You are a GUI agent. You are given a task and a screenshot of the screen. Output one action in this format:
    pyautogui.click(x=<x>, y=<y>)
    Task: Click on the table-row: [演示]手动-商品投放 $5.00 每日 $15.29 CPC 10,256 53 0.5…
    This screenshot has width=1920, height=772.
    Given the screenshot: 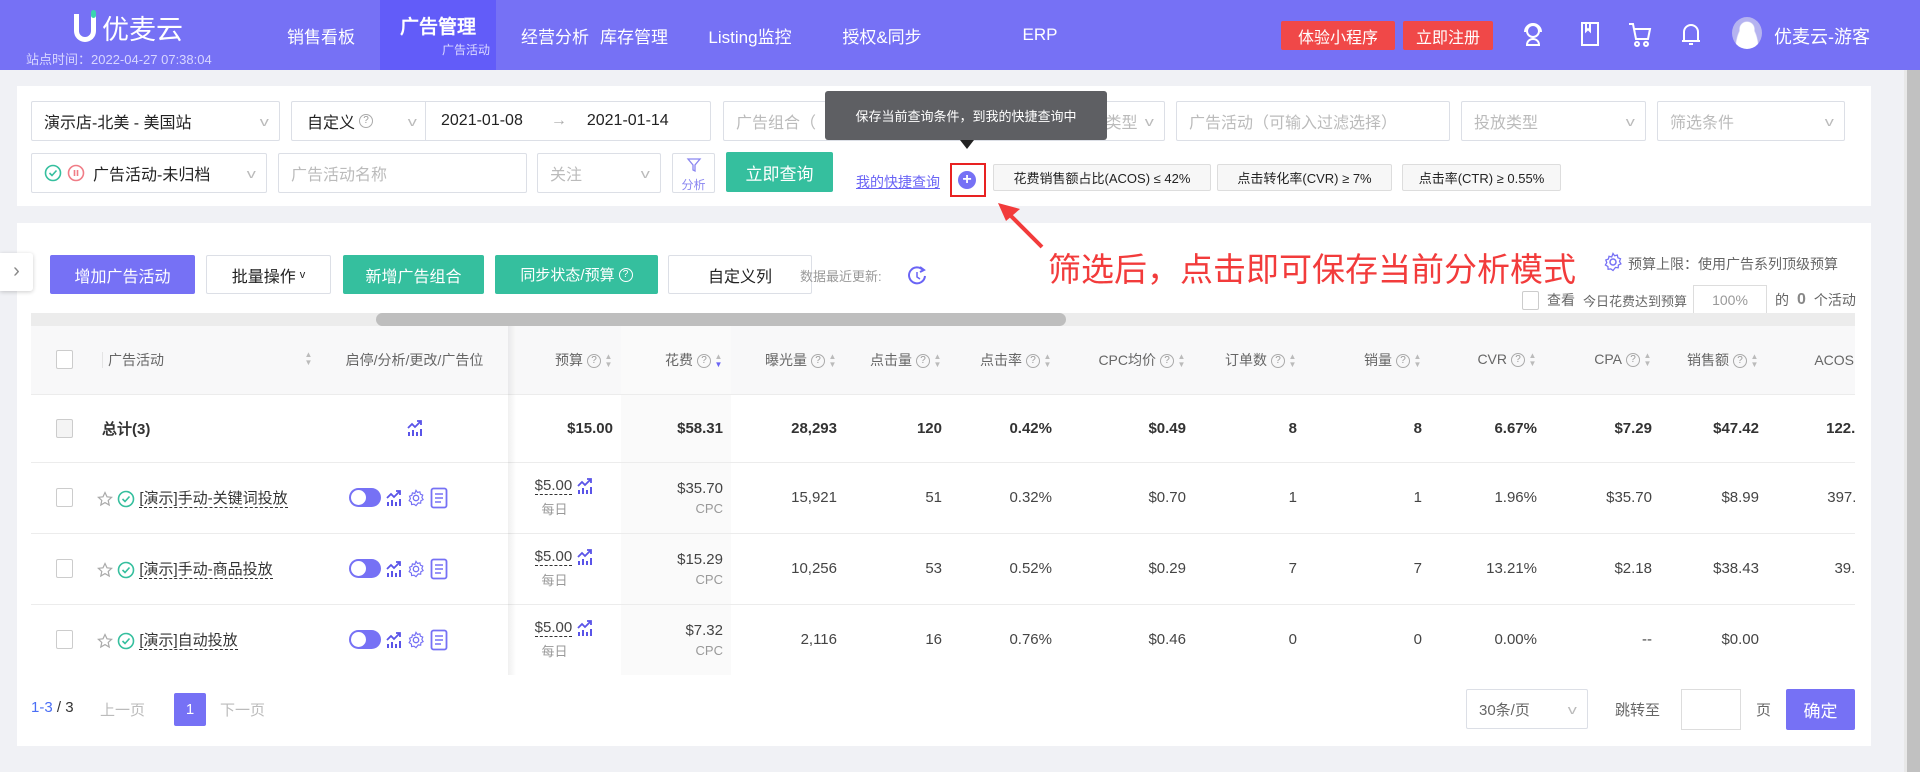 What is the action you would take?
    pyautogui.click(x=943, y=569)
    